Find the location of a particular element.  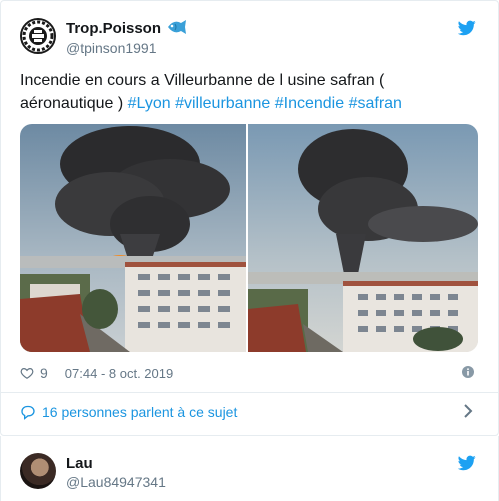

conversation-link: 16 personnes parlent à ce sujet is located at coordinates (250, 412).